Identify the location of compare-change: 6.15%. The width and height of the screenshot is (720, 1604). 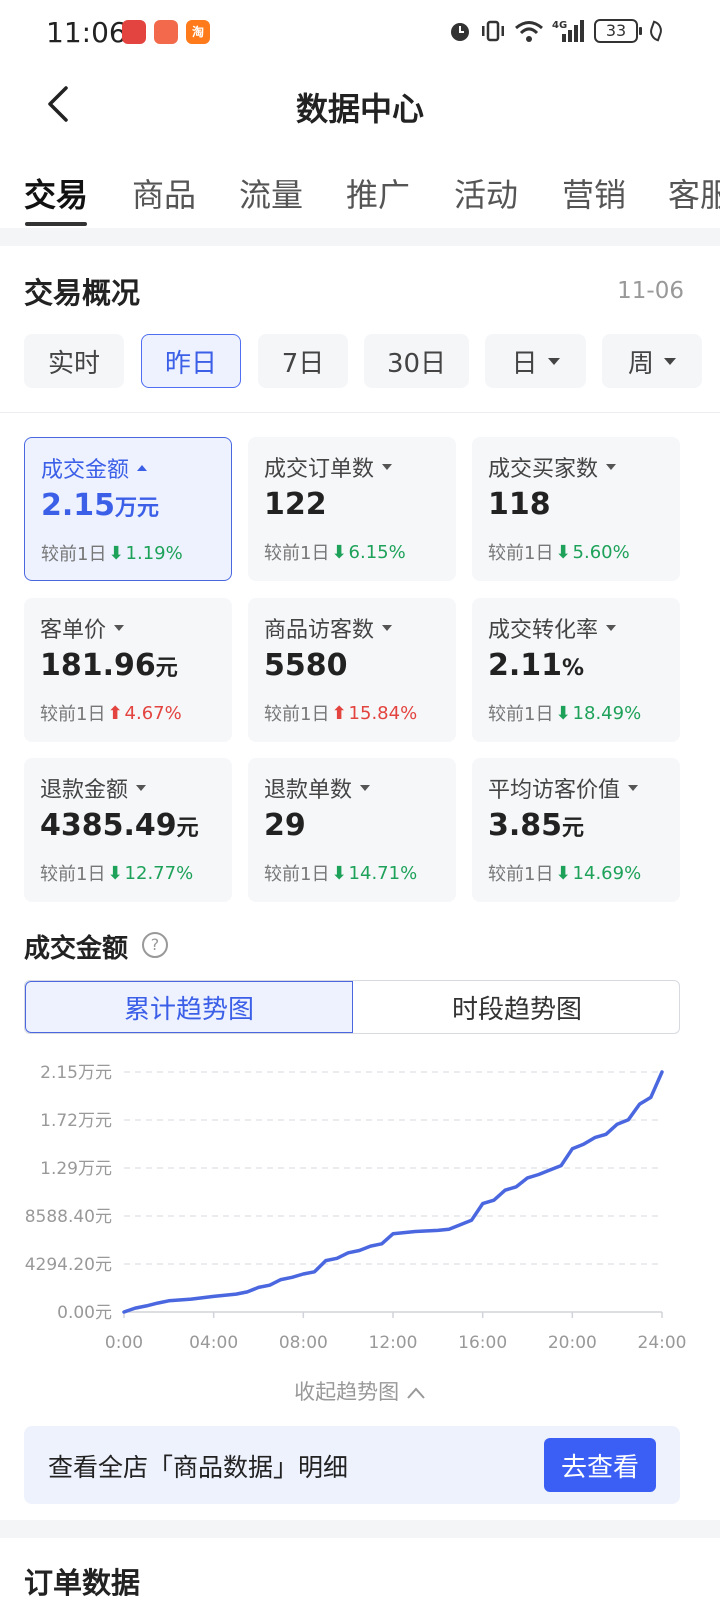
(377, 552).